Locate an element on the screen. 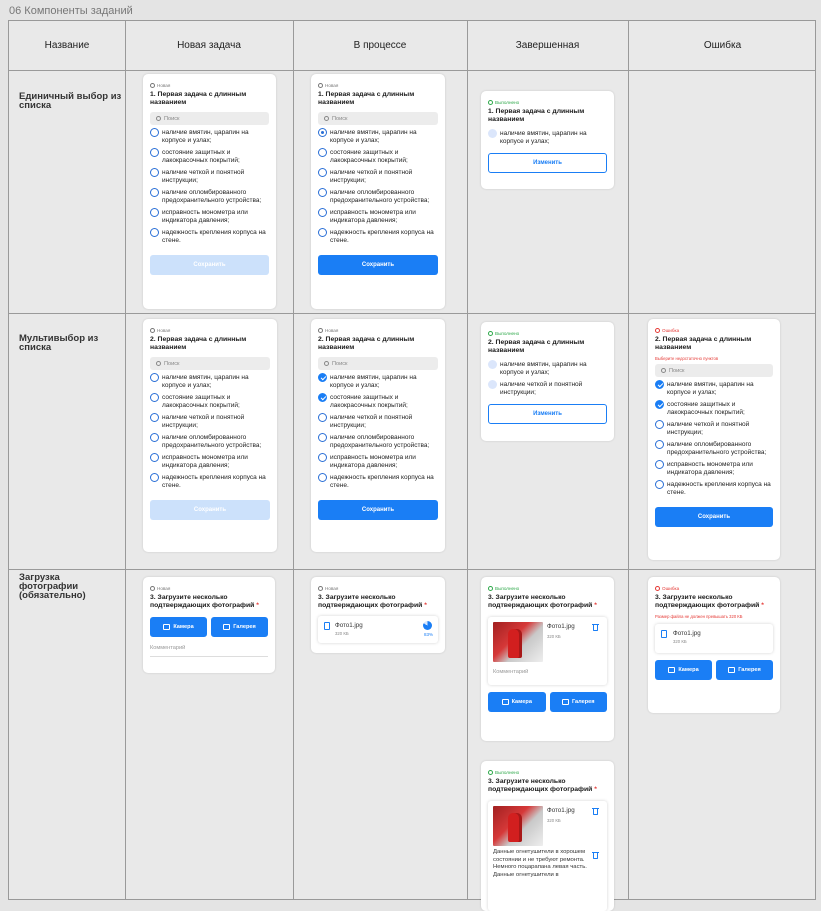 Image resolution: width=821 pixels, height=911 pixels. upload-progress-icon is located at coordinates (427, 625).